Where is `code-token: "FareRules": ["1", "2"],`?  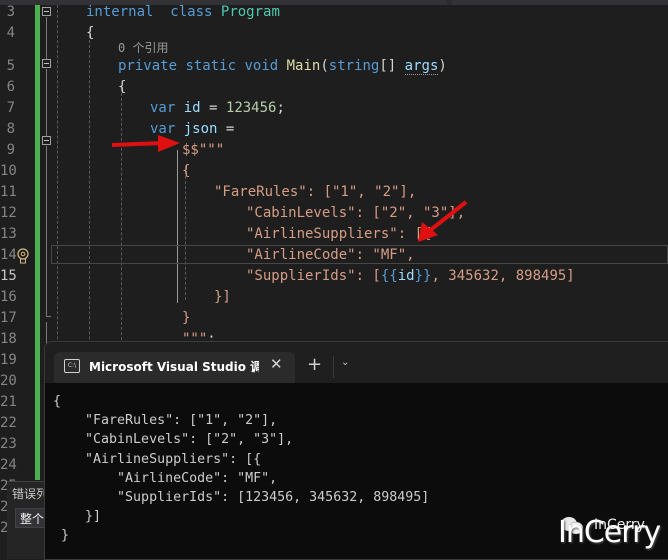
code-token: "FareRules": ["1", "2"], is located at coordinates (315, 192).